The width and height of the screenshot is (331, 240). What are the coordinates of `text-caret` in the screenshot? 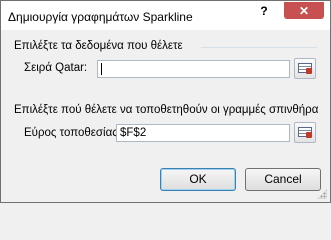 It's located at (101, 69).